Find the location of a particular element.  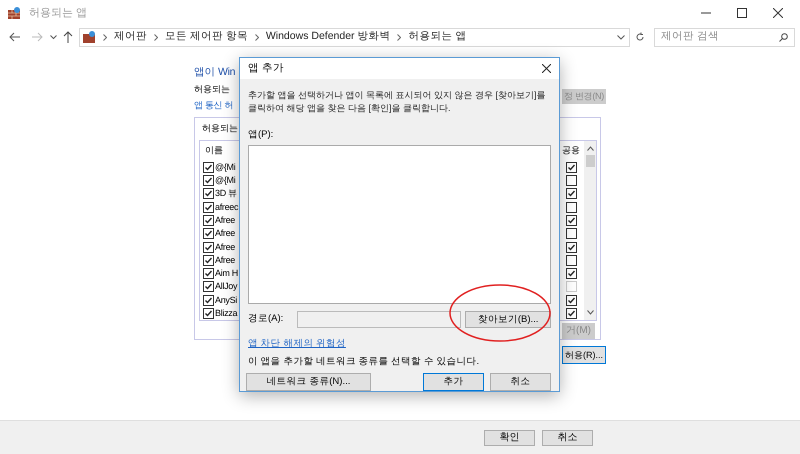

address-bar: 제어판 모든 제어판 항목 Windows Defender 방화벽 허용되는 앱 is located at coordinates (354, 37).